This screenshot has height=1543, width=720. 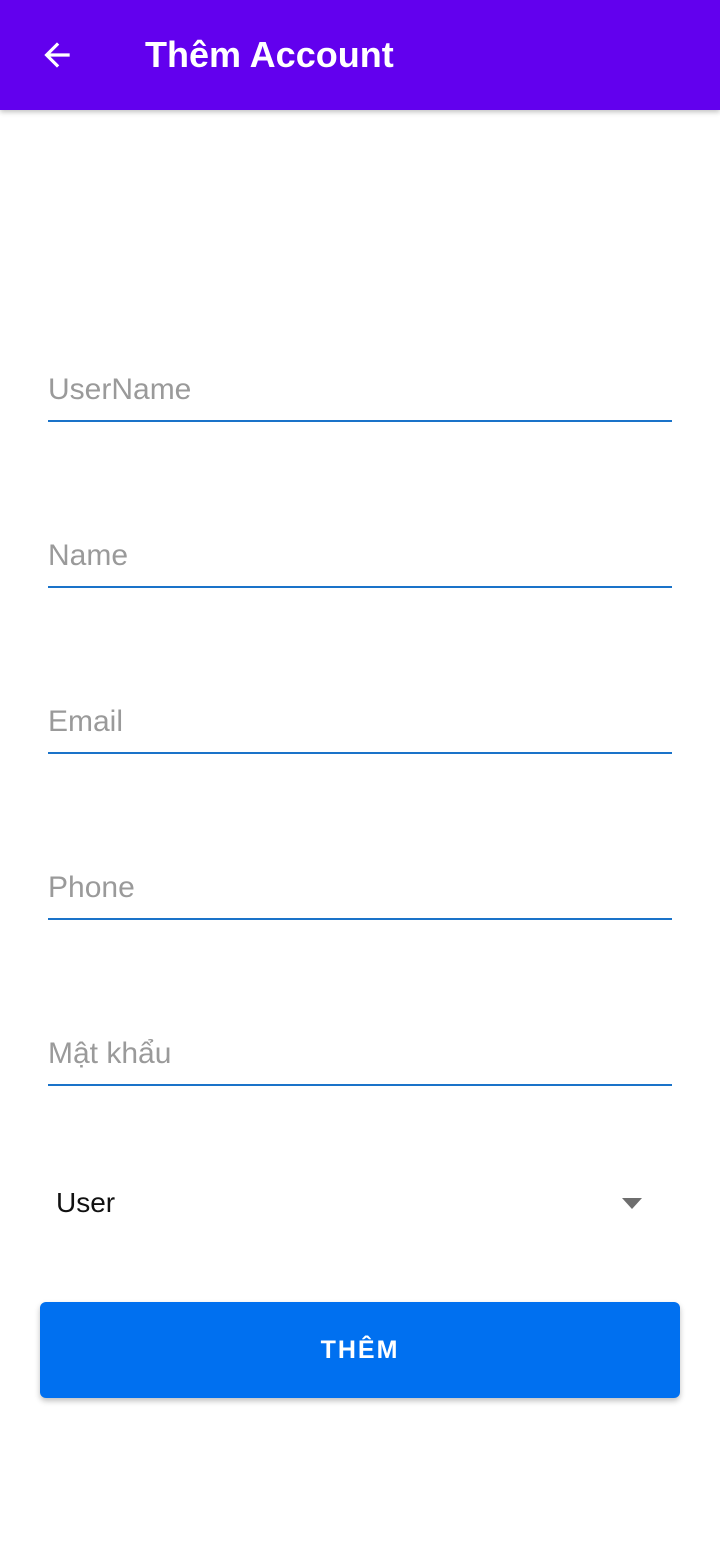 What do you see at coordinates (360, 1350) in the screenshot?
I see `add-account-button: THÊM` at bounding box center [360, 1350].